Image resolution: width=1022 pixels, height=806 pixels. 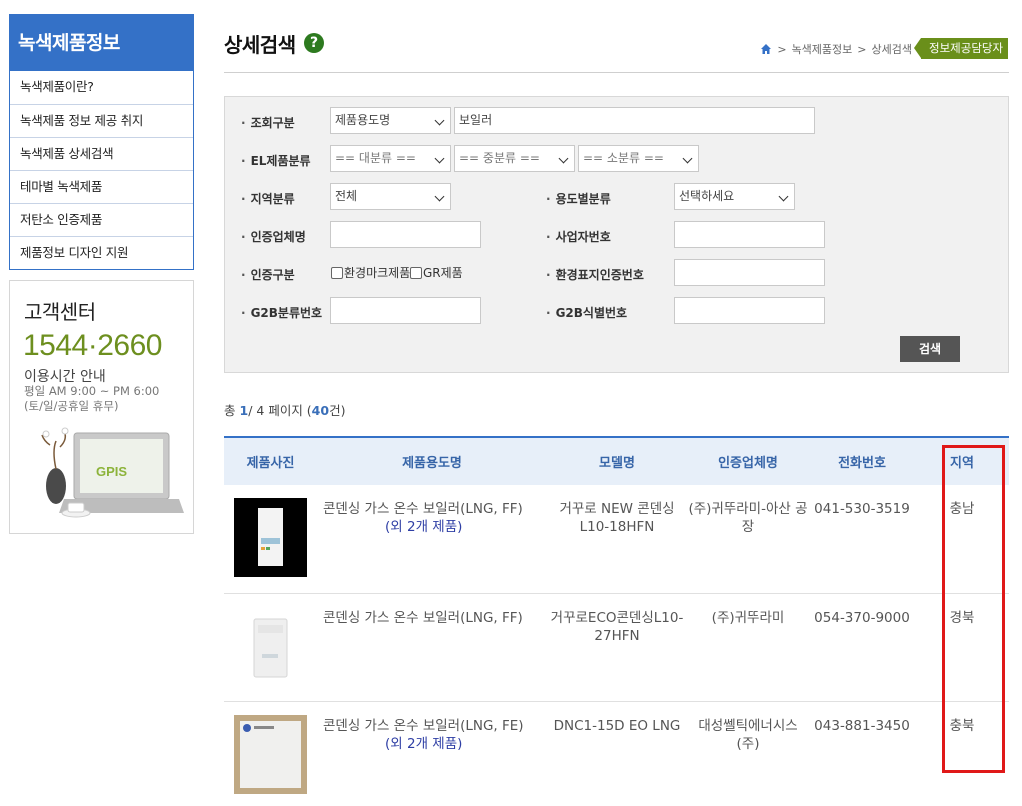 I want to click on el-small-select: == 소분류 ==, so click(x=638, y=158).